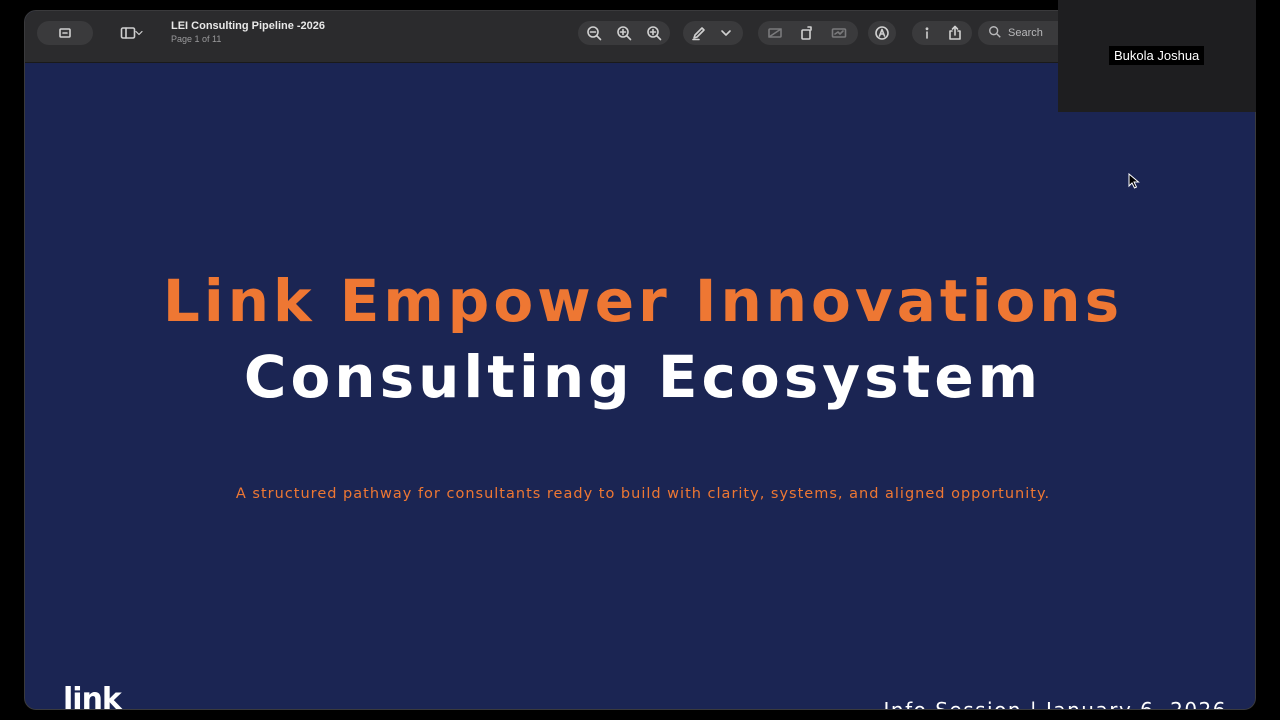  I want to click on document-title: LEI Consulting Pipeline -2026, so click(248, 26).